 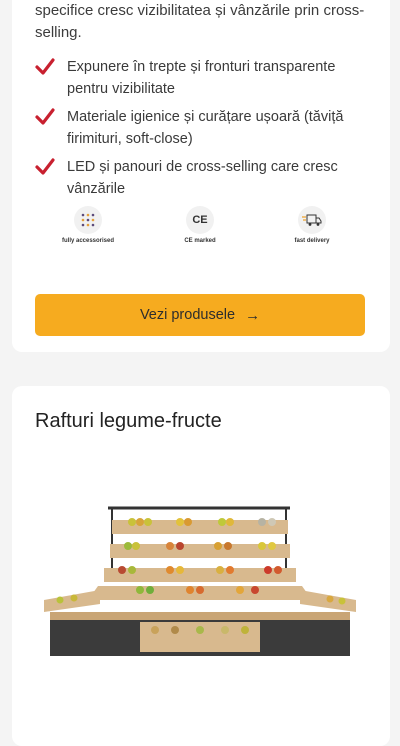 I want to click on badge-fast-delivery: fast delivery, so click(x=312, y=225).